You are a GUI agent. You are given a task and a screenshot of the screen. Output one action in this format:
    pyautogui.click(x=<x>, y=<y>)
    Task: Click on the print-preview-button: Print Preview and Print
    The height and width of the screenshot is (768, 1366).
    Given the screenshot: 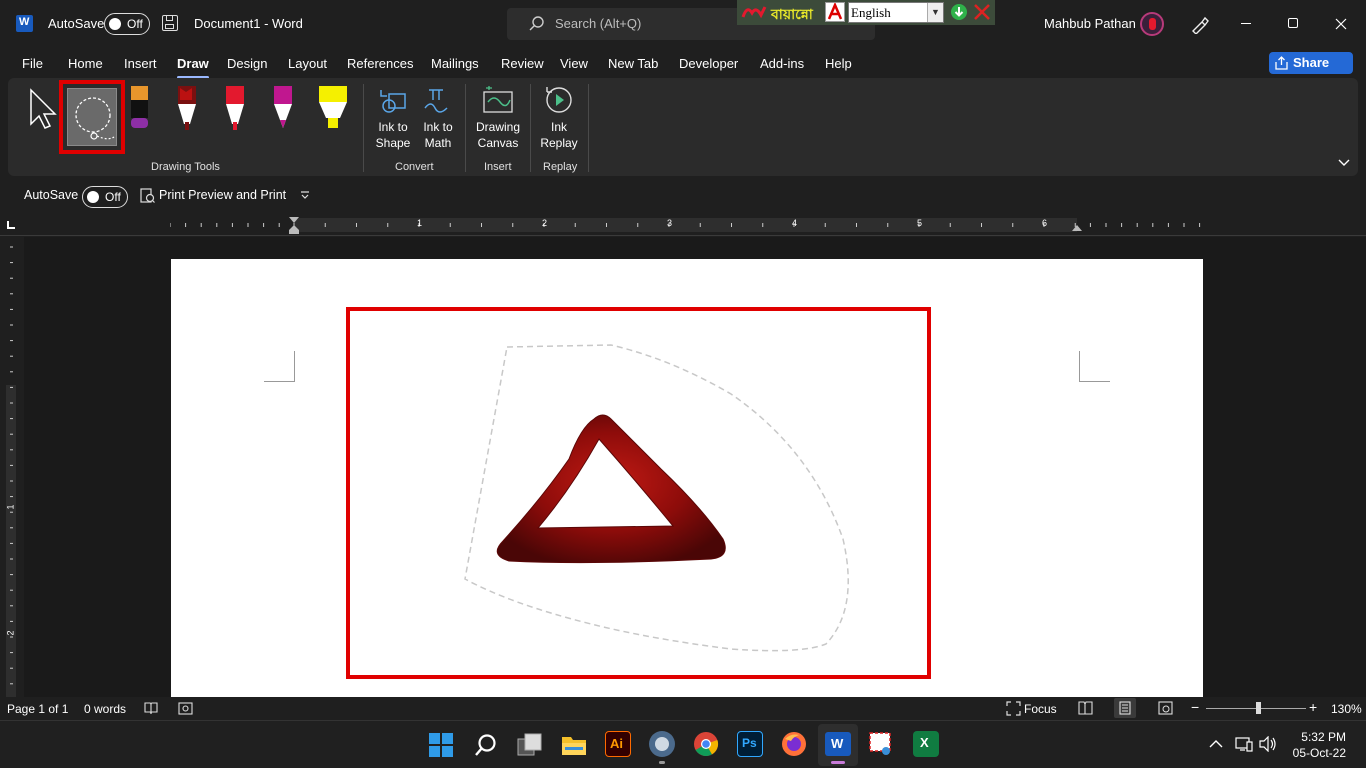 What is the action you would take?
    pyautogui.click(x=222, y=195)
    